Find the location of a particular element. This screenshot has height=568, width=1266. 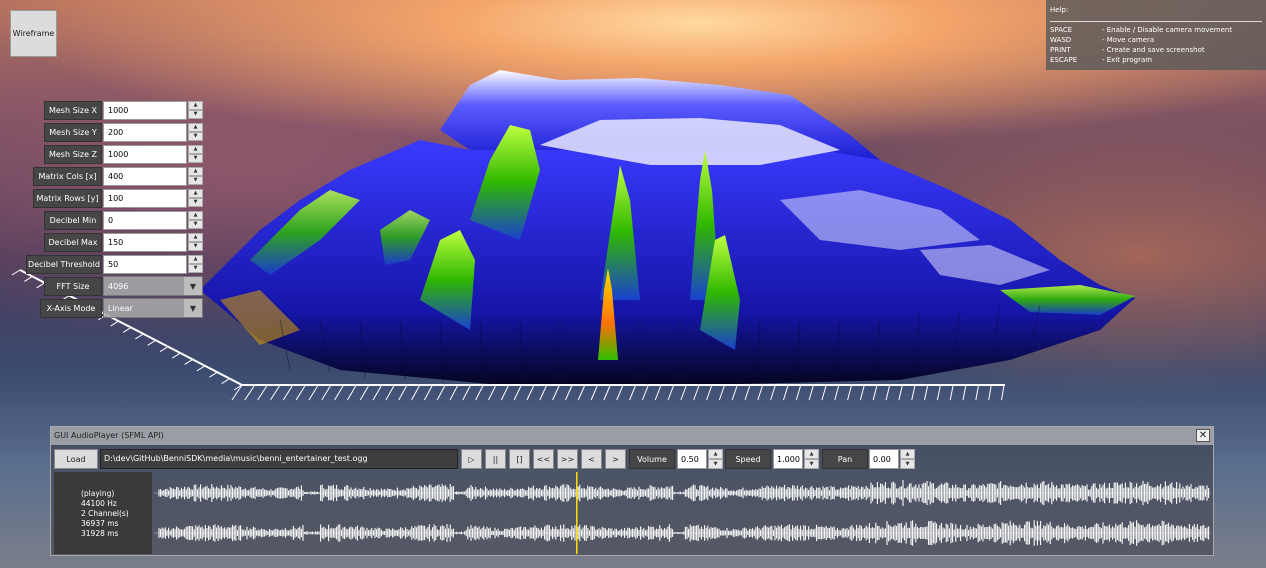

help-title: Help: is located at coordinates (1059, 10).